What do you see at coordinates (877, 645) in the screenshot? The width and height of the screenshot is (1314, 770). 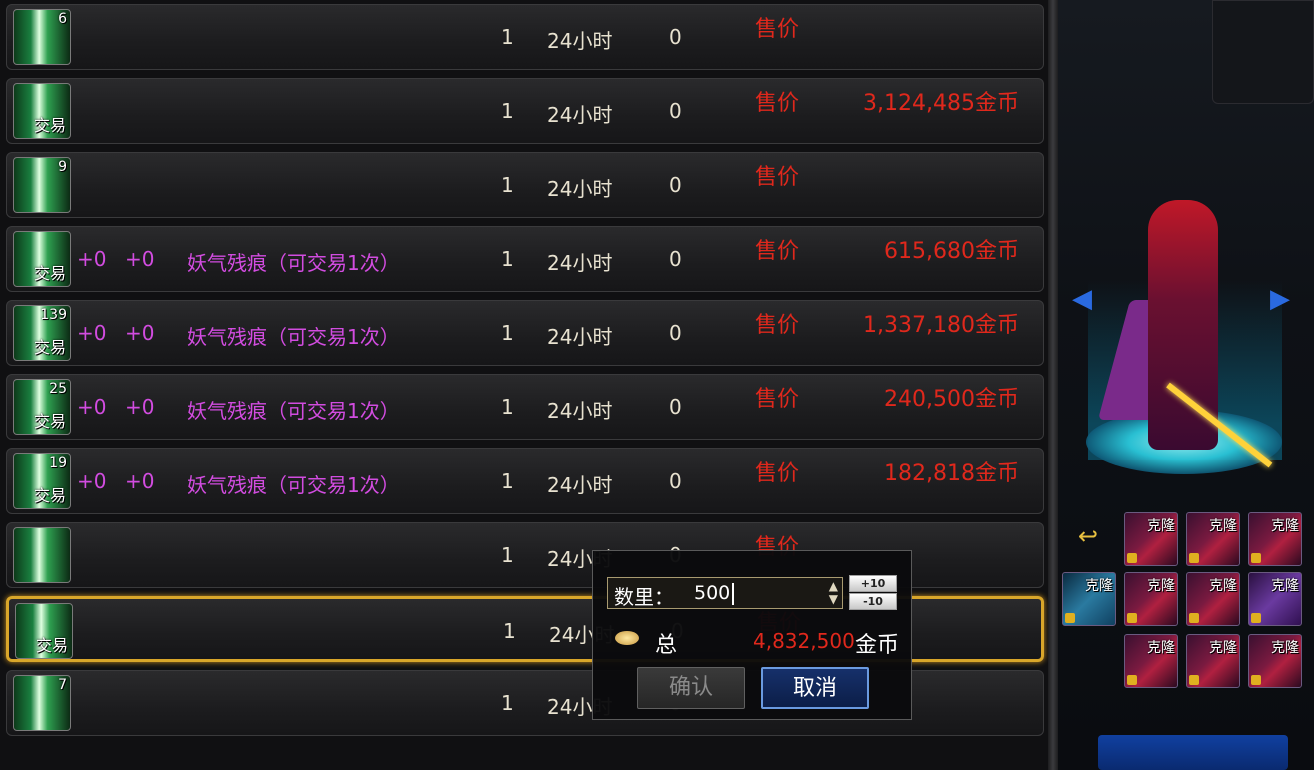 I see `total-unit: 金币` at bounding box center [877, 645].